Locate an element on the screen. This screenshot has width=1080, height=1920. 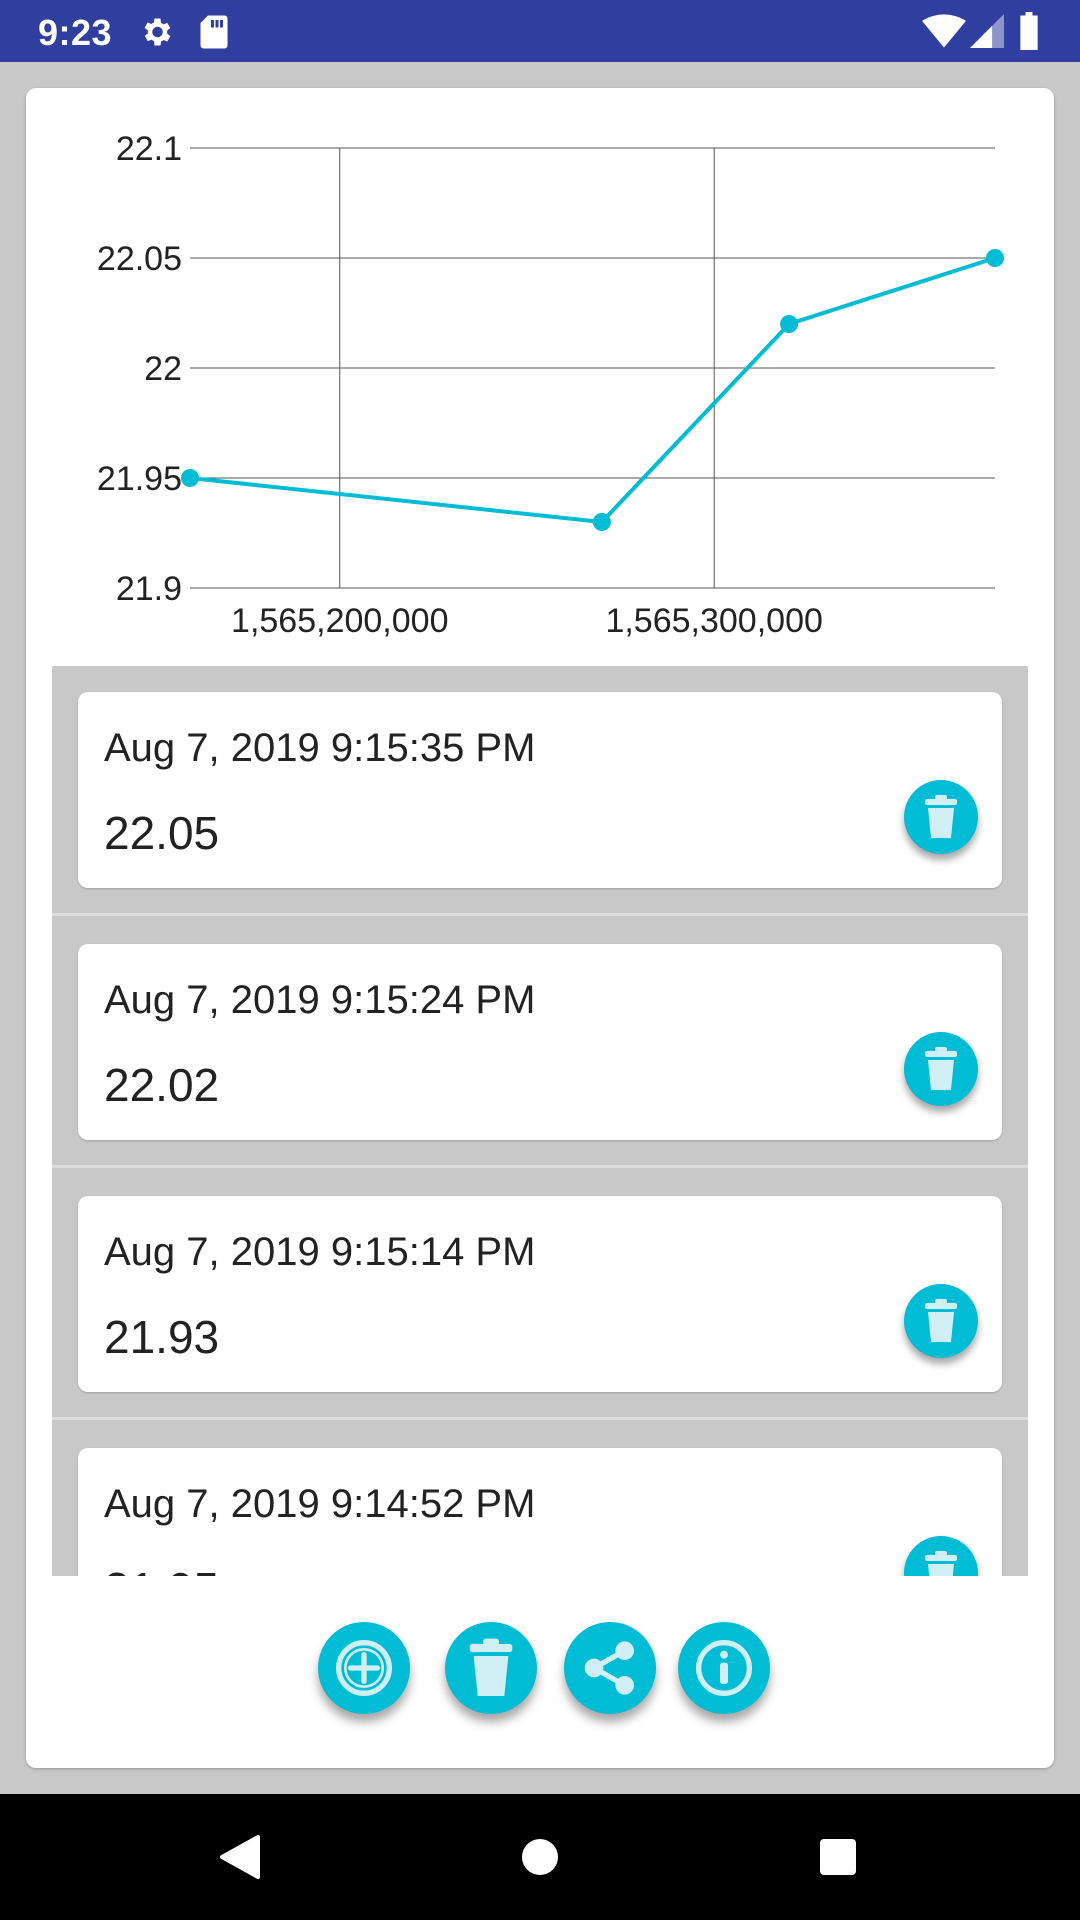
entry-date: Aug 7, 2019 9:15:35 PM is located at coordinates (320, 748).